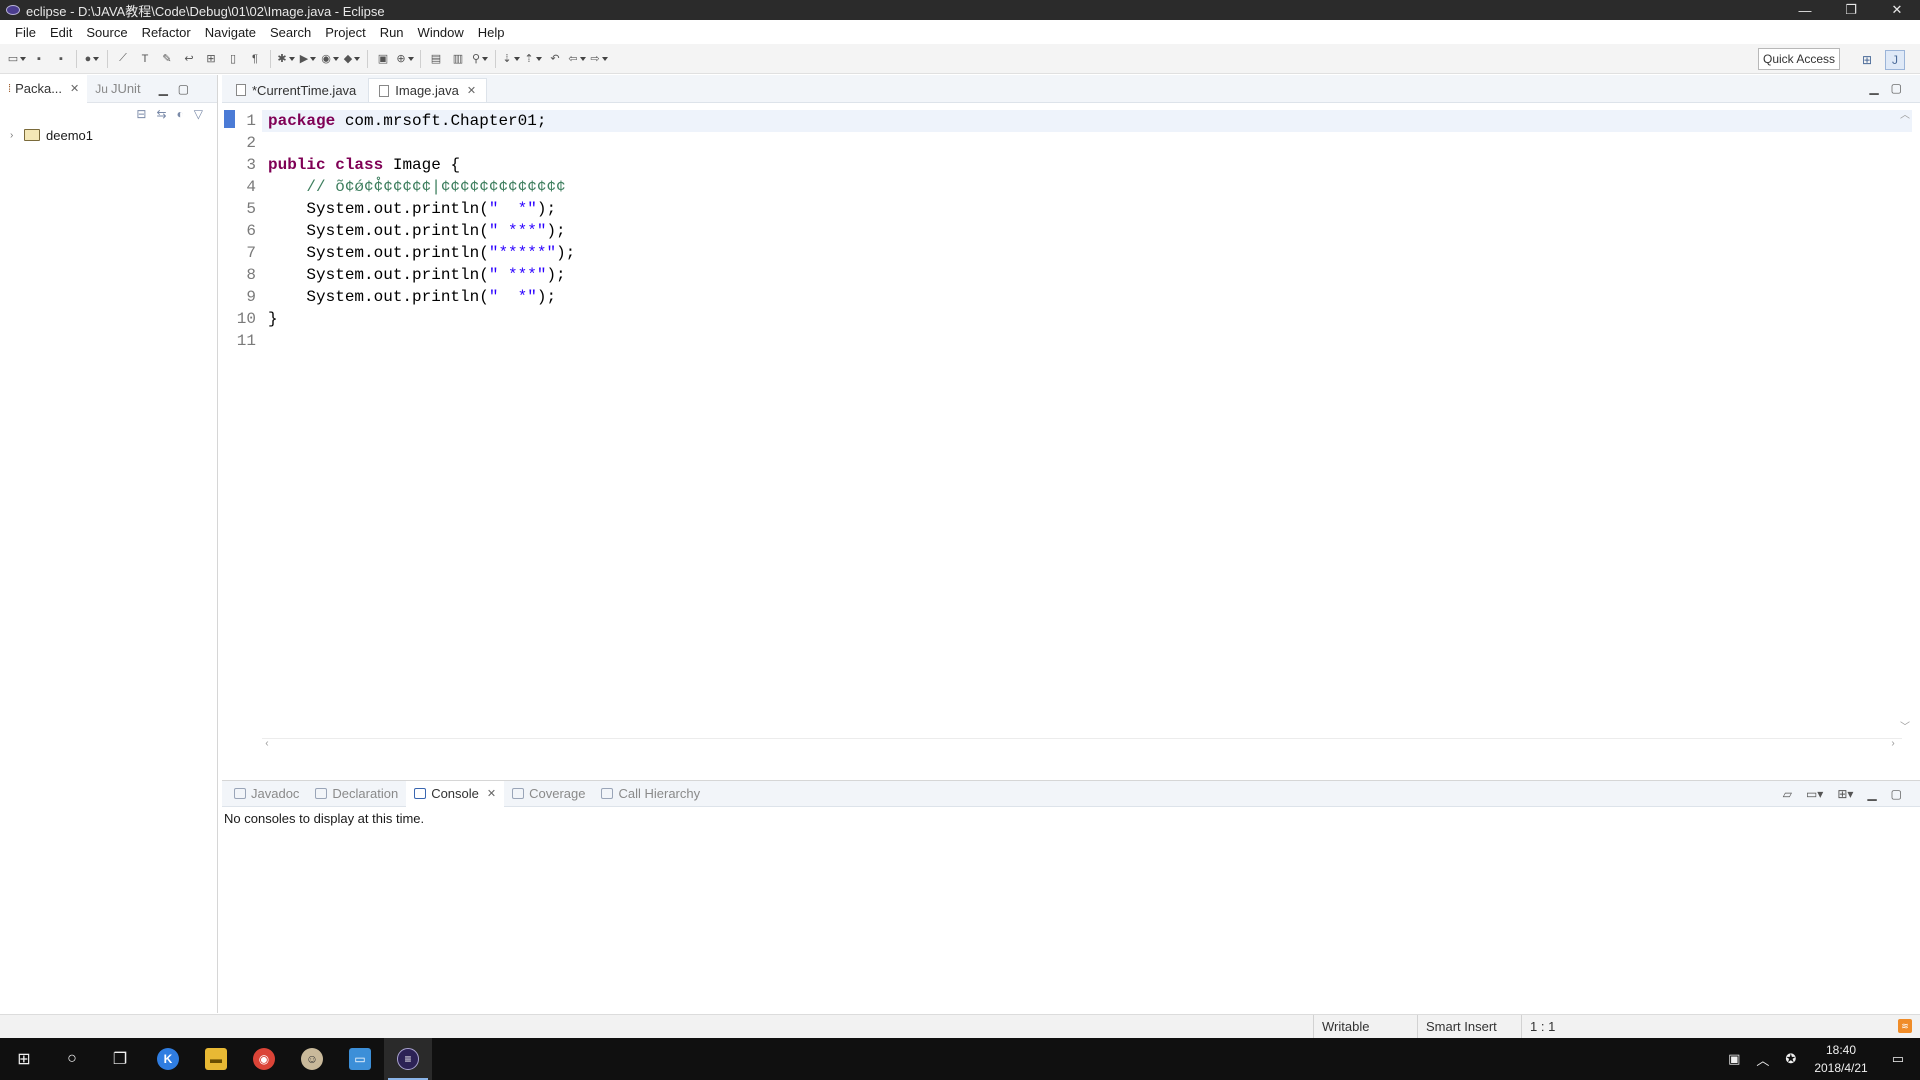 The width and height of the screenshot is (1920, 1080). What do you see at coordinates (577, 59) in the screenshot?
I see `back-icon: ⇦` at bounding box center [577, 59].